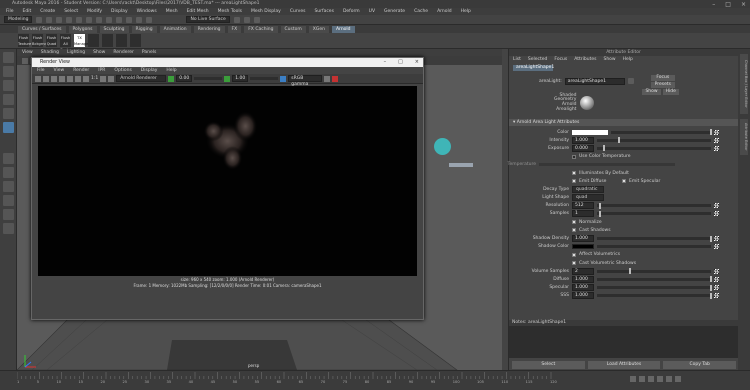 This screenshot has height=390, width=750. Describe the element at coordinates (256, 19) in the screenshot. I see `render-settings-icon` at that location.